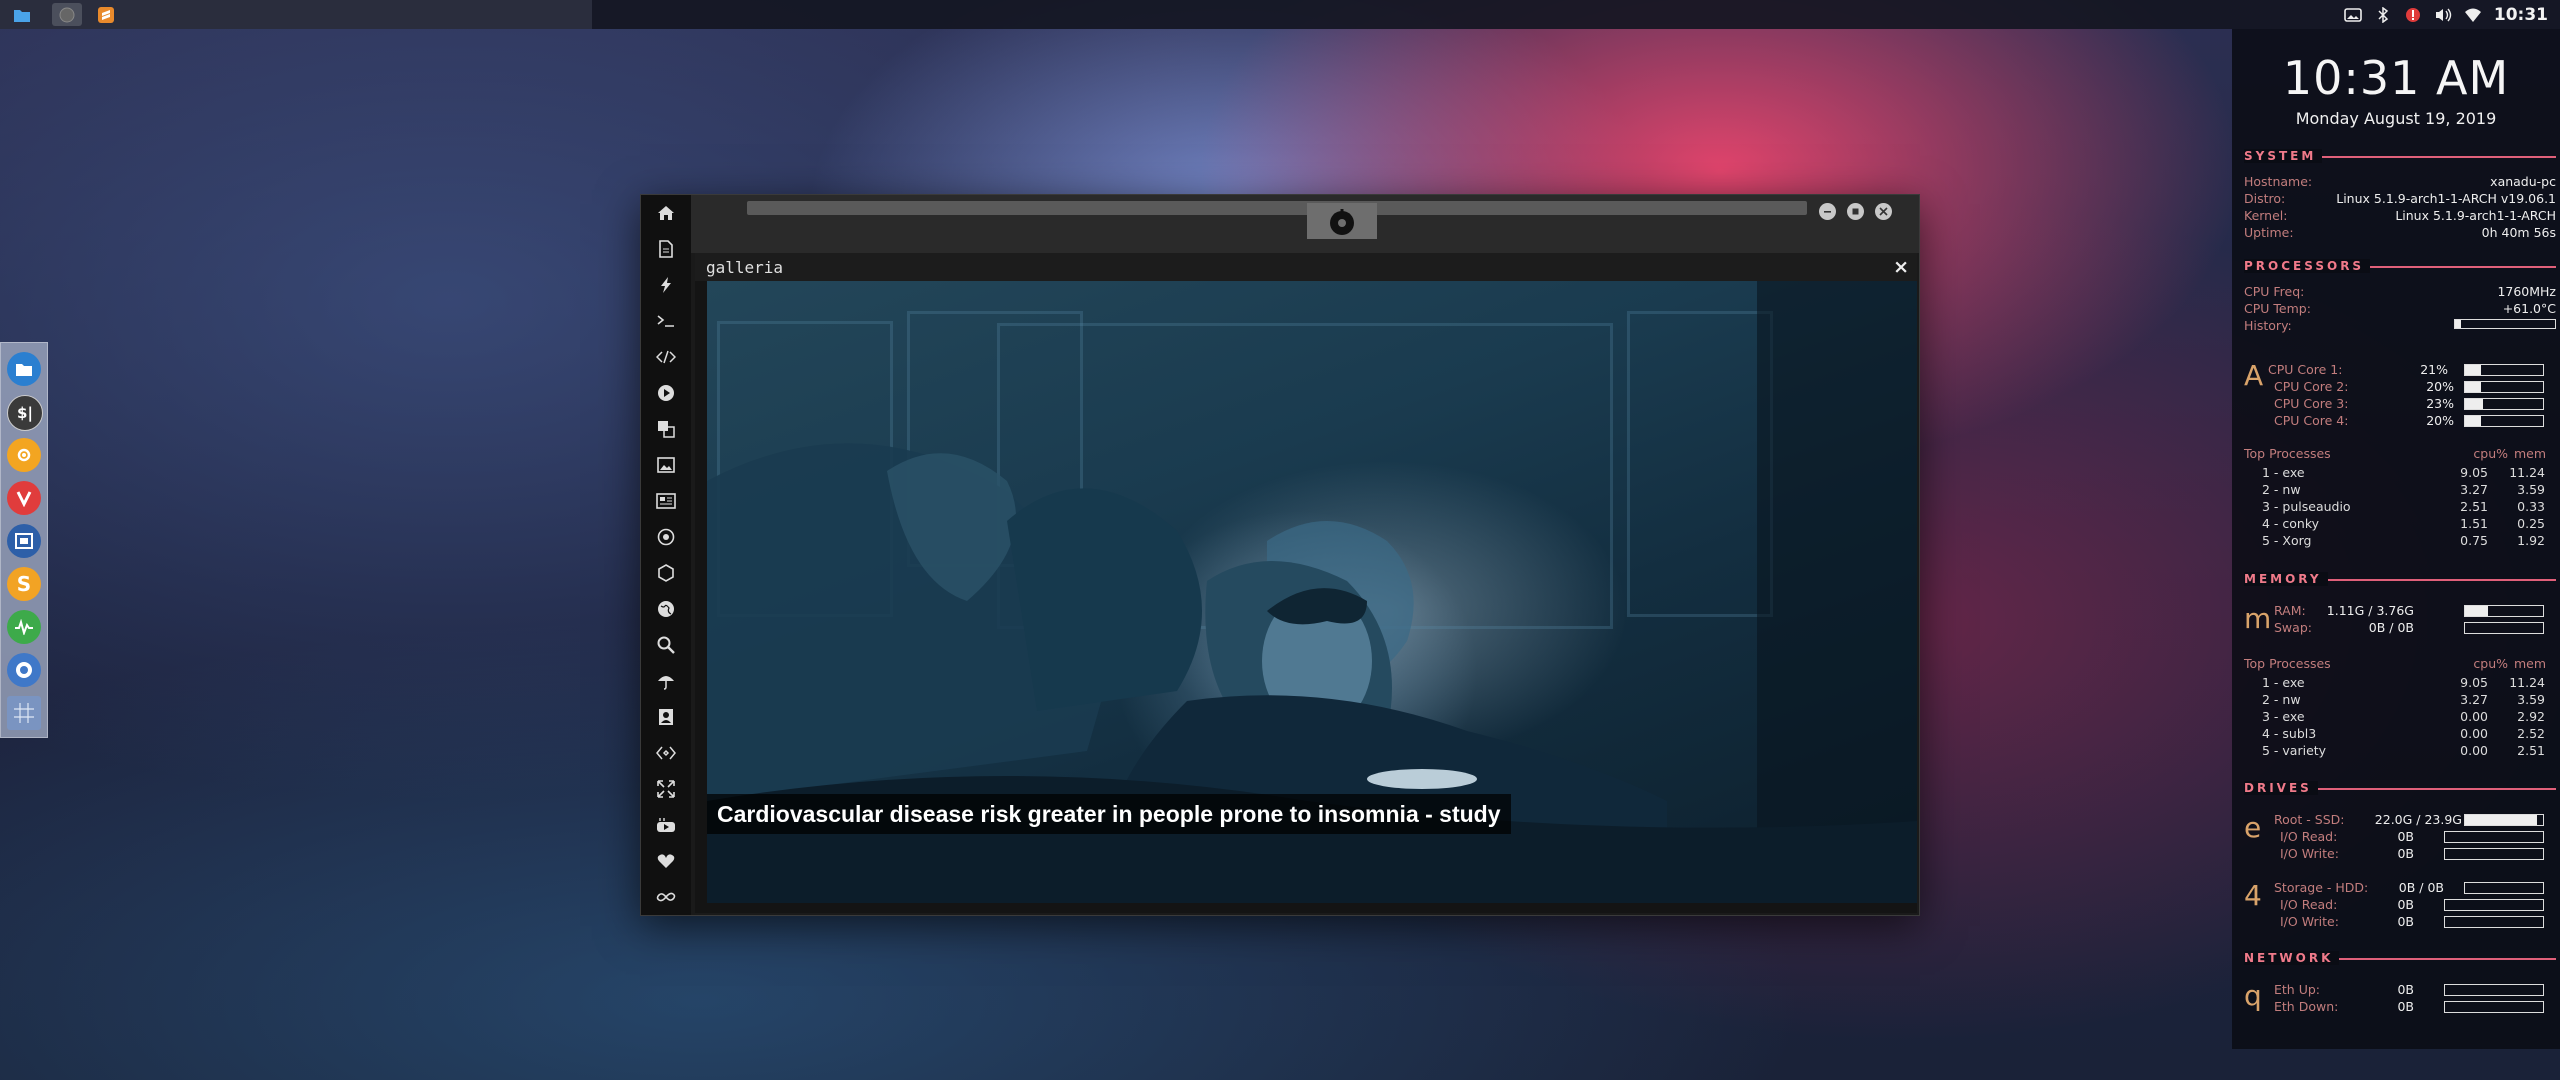 The height and width of the screenshot is (1080, 2560). I want to click on minimize-button, so click(1827, 211).